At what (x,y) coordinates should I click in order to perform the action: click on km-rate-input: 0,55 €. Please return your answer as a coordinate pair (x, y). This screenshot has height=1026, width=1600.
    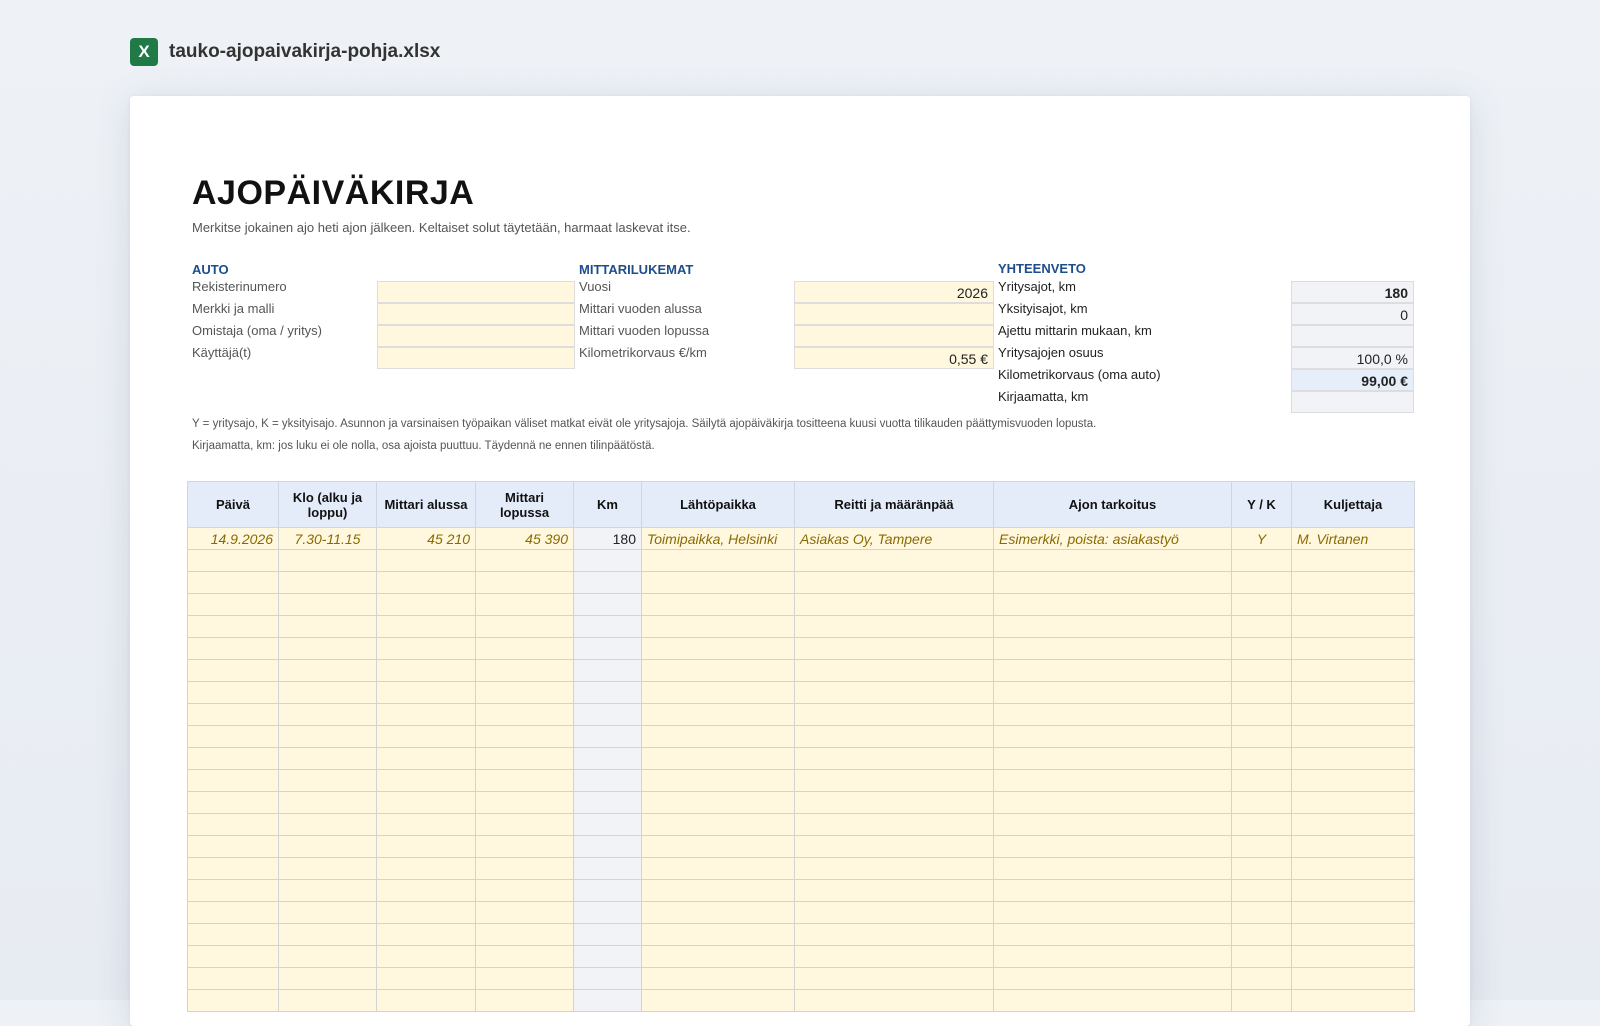
    Looking at the image, I should click on (894, 358).